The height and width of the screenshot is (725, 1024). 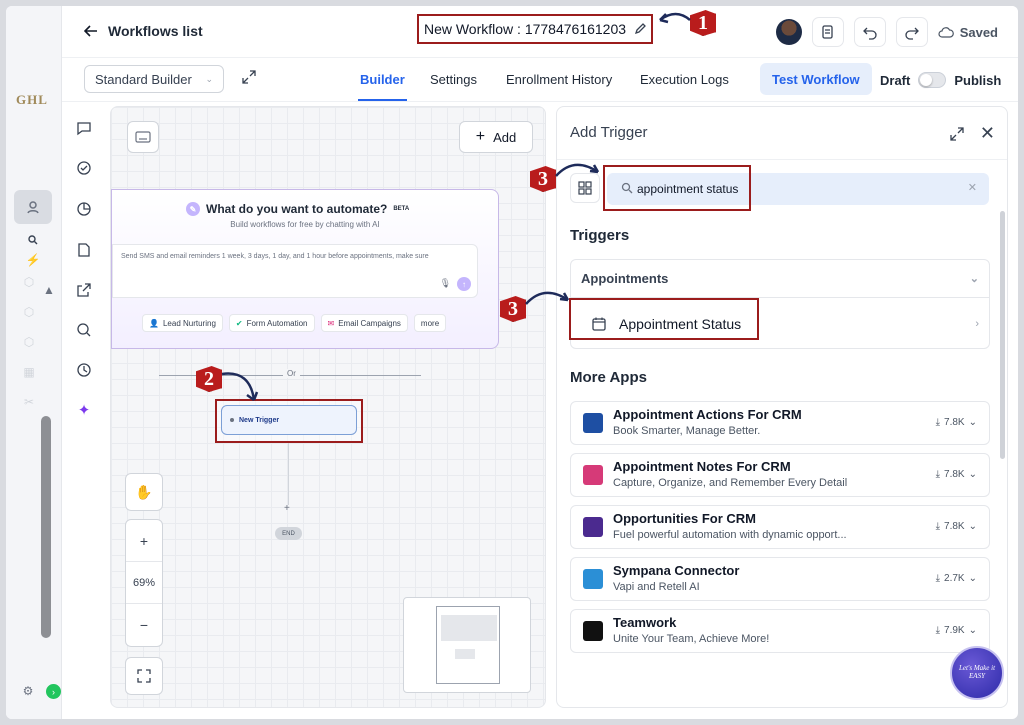 What do you see at coordinates (684, 79) in the screenshot?
I see `tab-execution-logs: Execution Logs` at bounding box center [684, 79].